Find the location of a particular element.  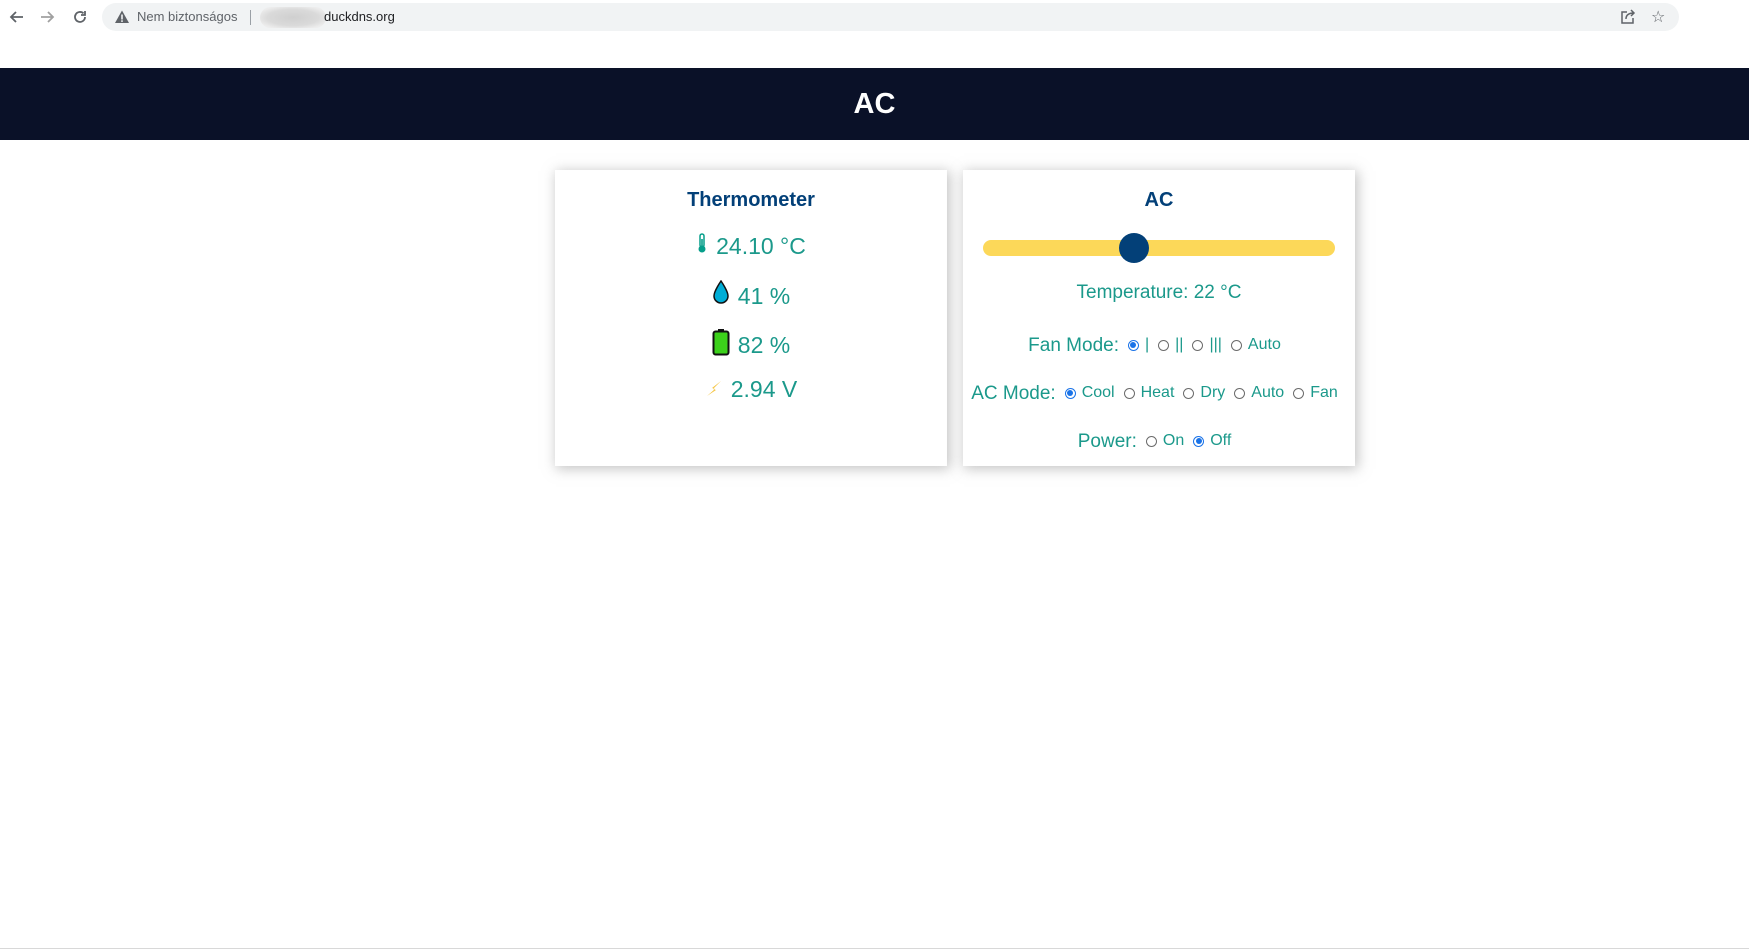

voltage-reading: 2.94 V is located at coordinates (751, 389).